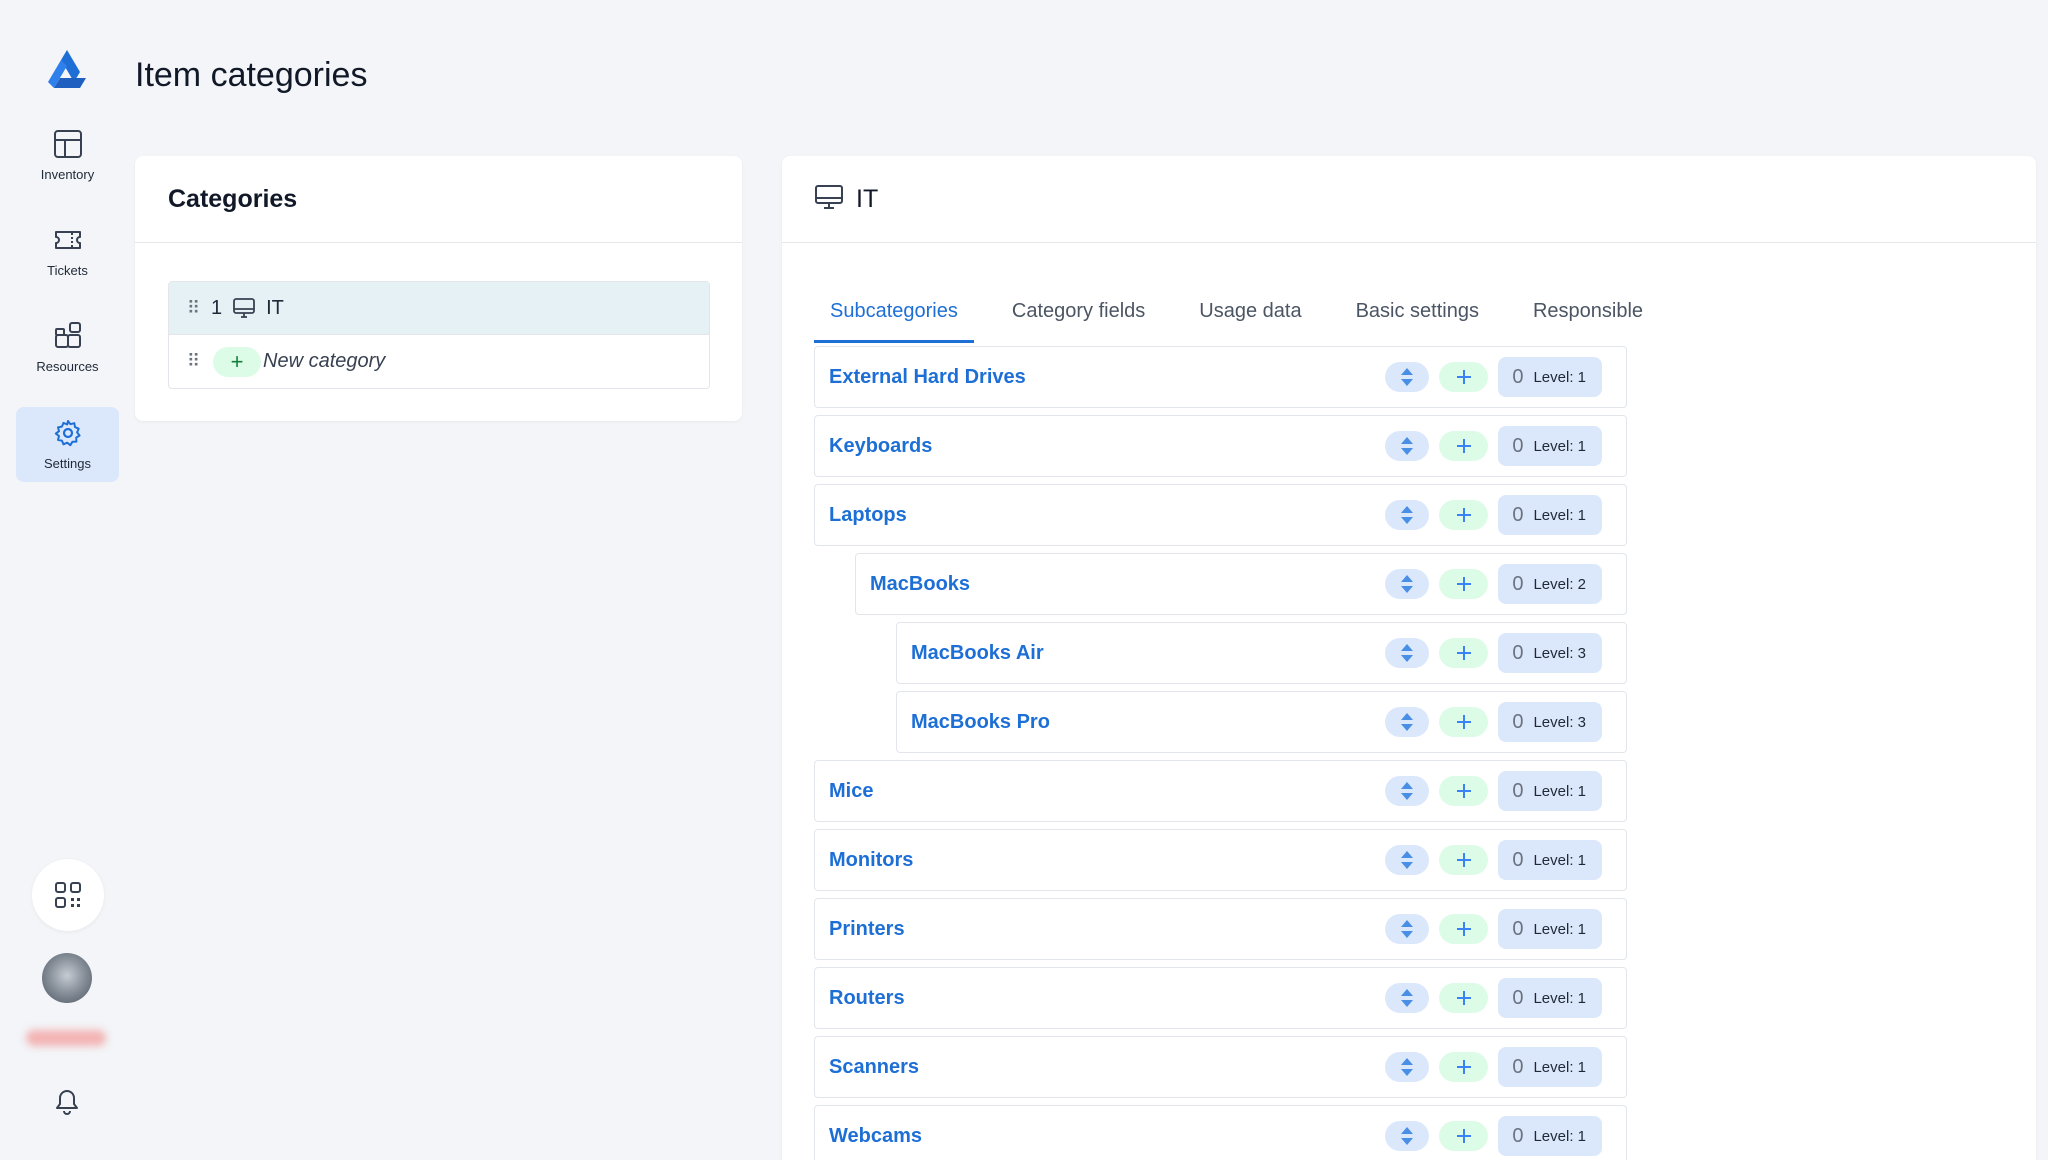 This screenshot has width=2048, height=1160. Describe the element at coordinates (439, 361) in the screenshot. I see `new-category-row: ⠿ + New category` at that location.